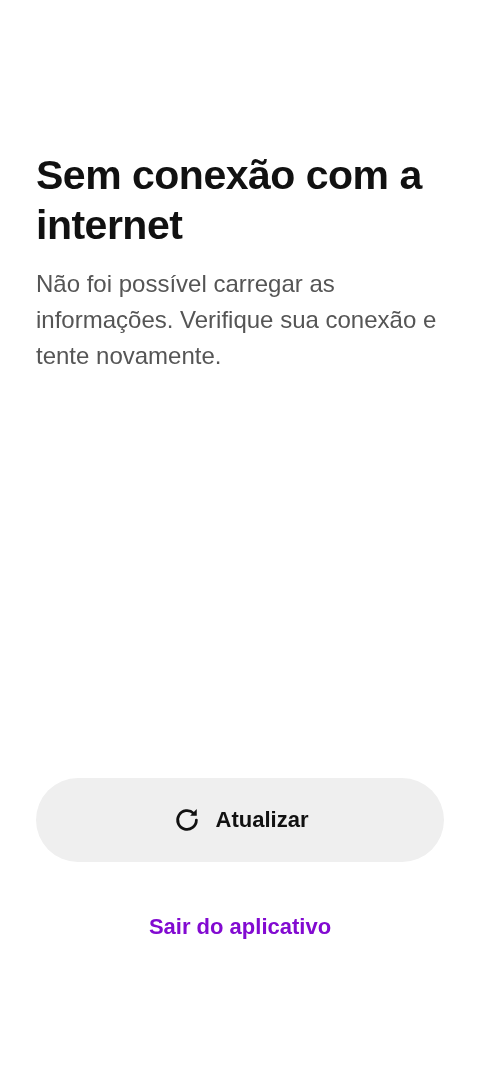 The height and width of the screenshot is (1066, 480). Describe the element at coordinates (240, 820) in the screenshot. I see `refresh-button: Atualizar` at that location.